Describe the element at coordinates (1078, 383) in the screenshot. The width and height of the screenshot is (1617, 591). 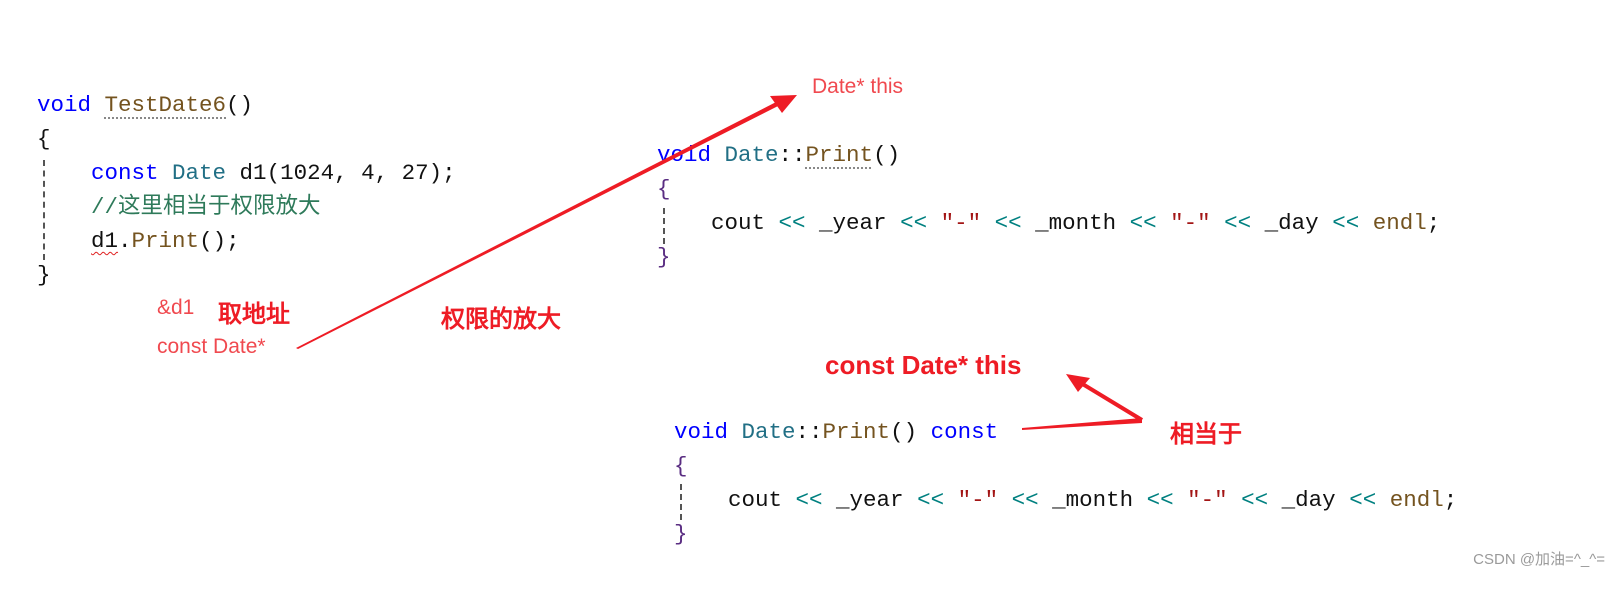
I see `arrowhead-icon` at that location.